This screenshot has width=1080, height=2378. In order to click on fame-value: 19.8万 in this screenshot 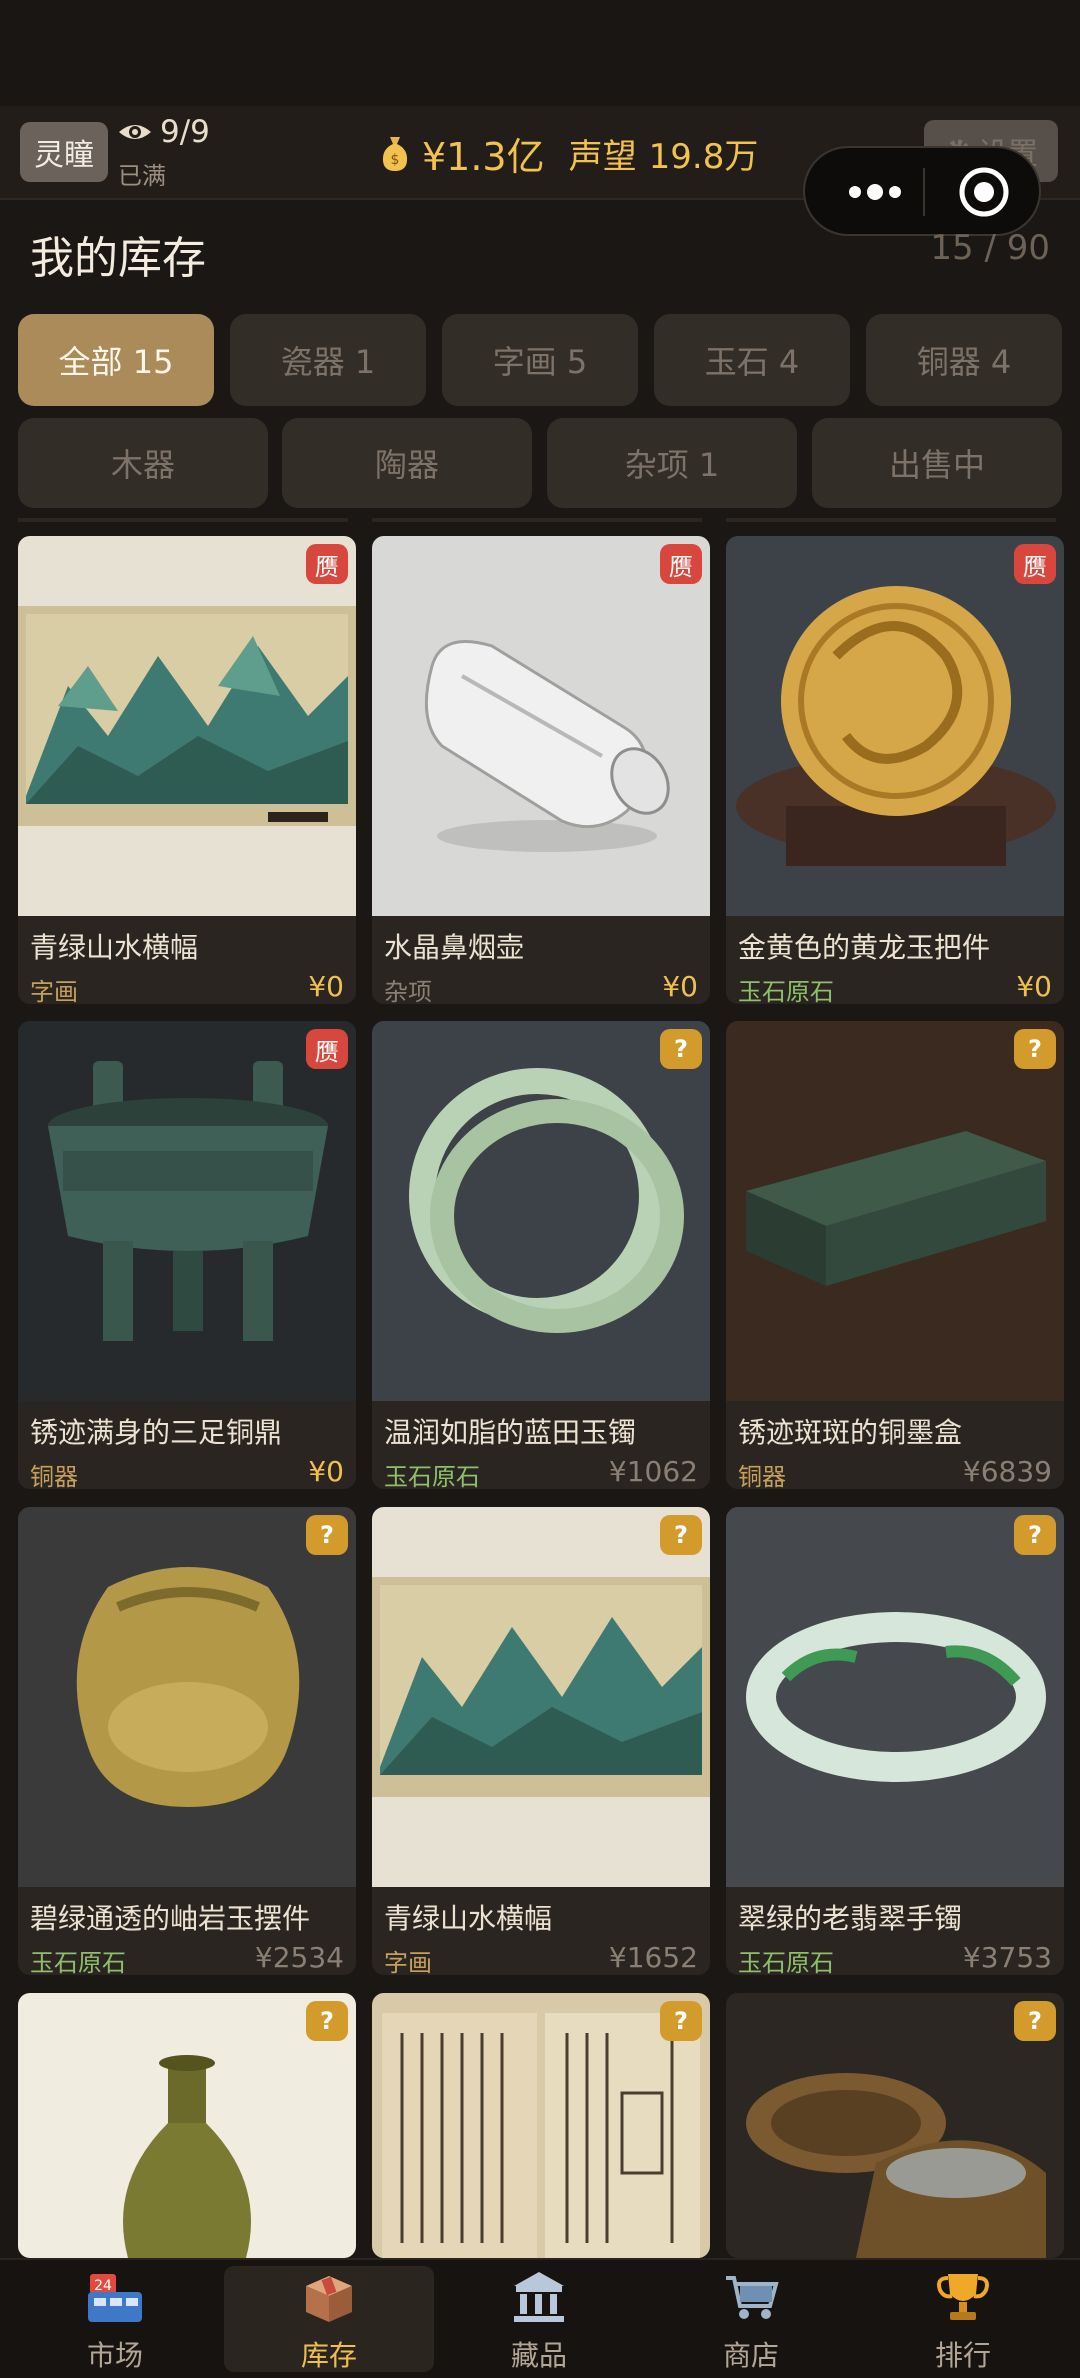, I will do `click(703, 157)`.